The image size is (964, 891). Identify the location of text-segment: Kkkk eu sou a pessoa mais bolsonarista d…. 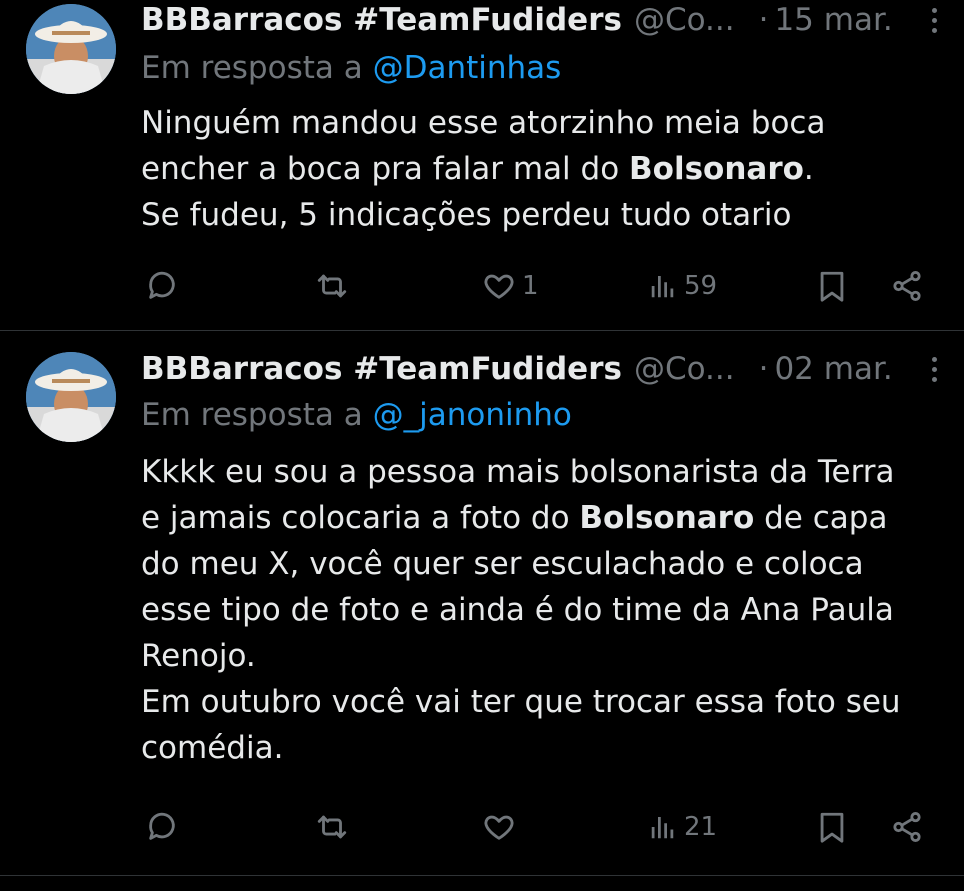
(518, 472).